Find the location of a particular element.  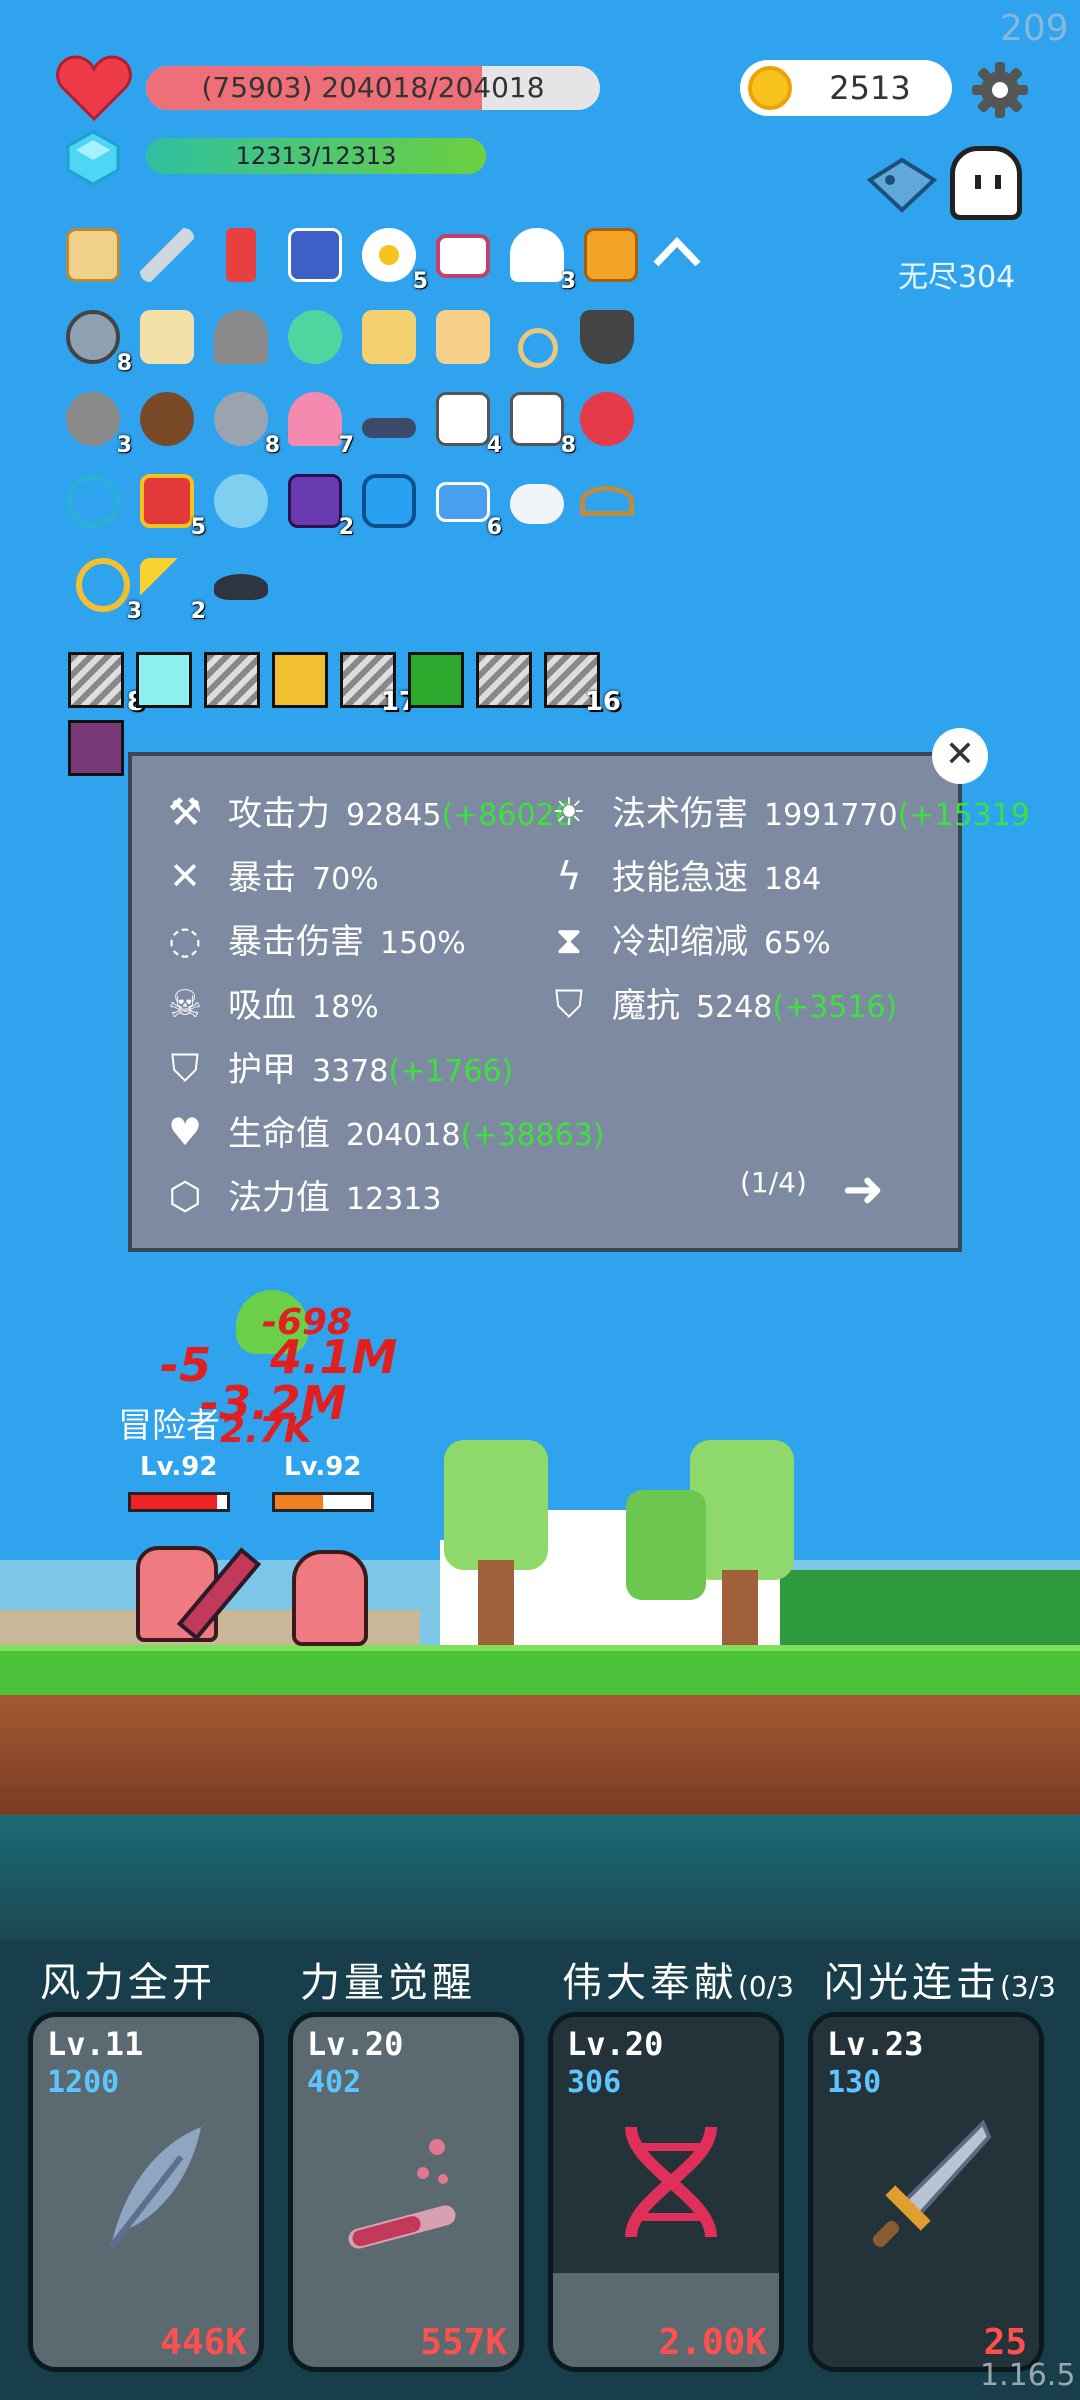

hero-hp-bar is located at coordinates (179, 1502).